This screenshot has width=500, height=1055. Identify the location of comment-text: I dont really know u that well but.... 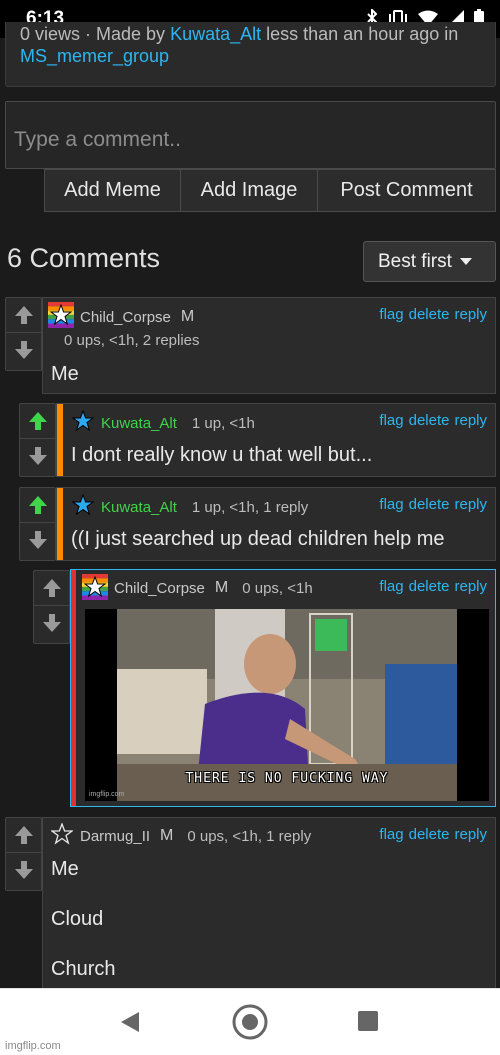
(222, 455).